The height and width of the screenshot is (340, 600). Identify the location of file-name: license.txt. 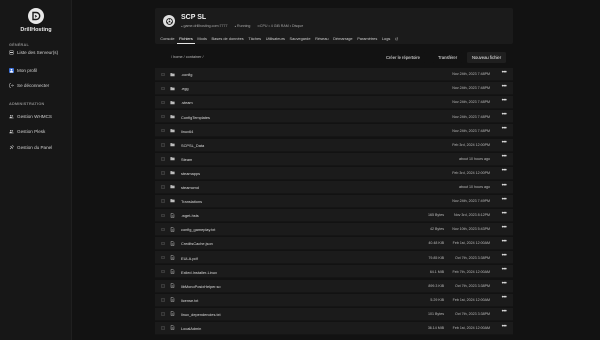
(190, 300).